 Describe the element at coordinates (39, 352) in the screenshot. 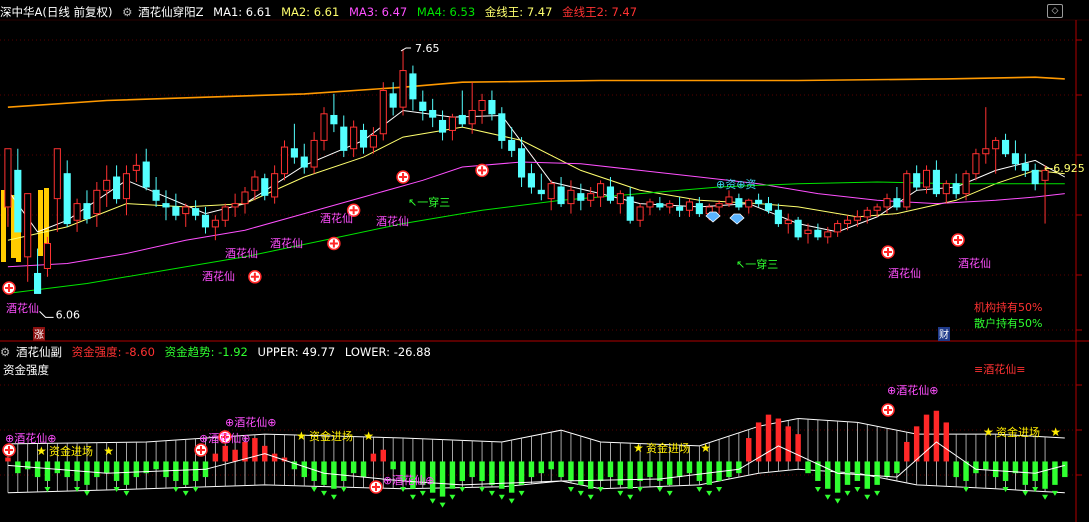

I see `sub-indicator-name: 酒花仙副` at that location.